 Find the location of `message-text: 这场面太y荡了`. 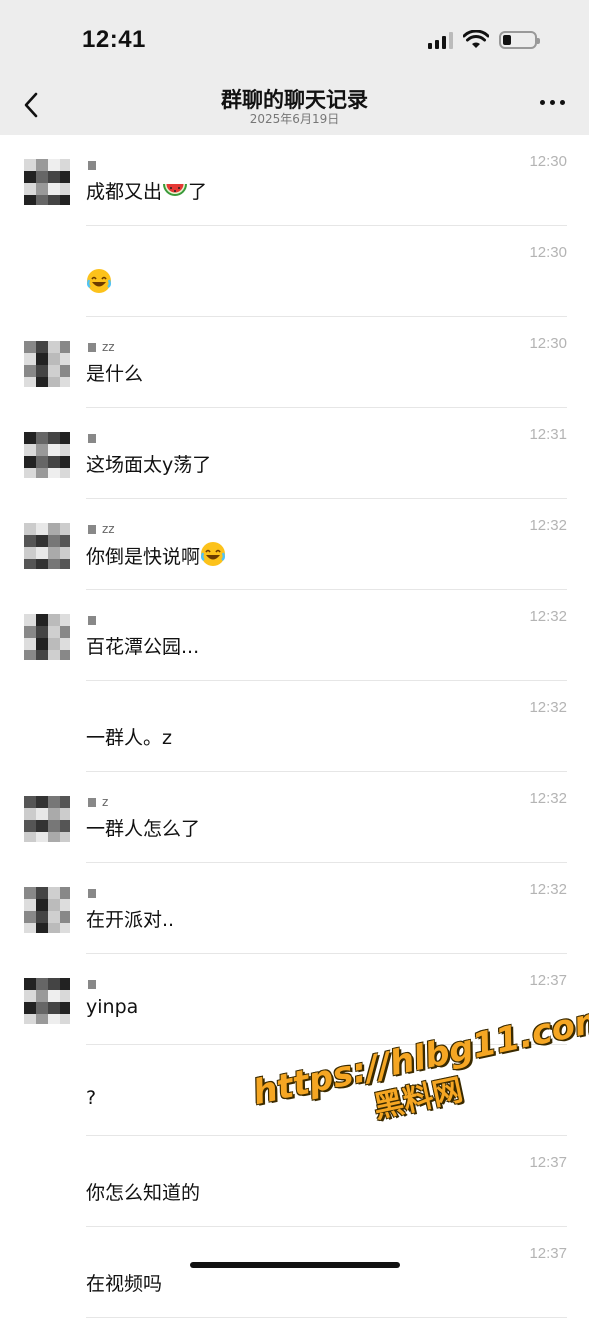

message-text: 这场面太y荡了 is located at coordinates (148, 463).